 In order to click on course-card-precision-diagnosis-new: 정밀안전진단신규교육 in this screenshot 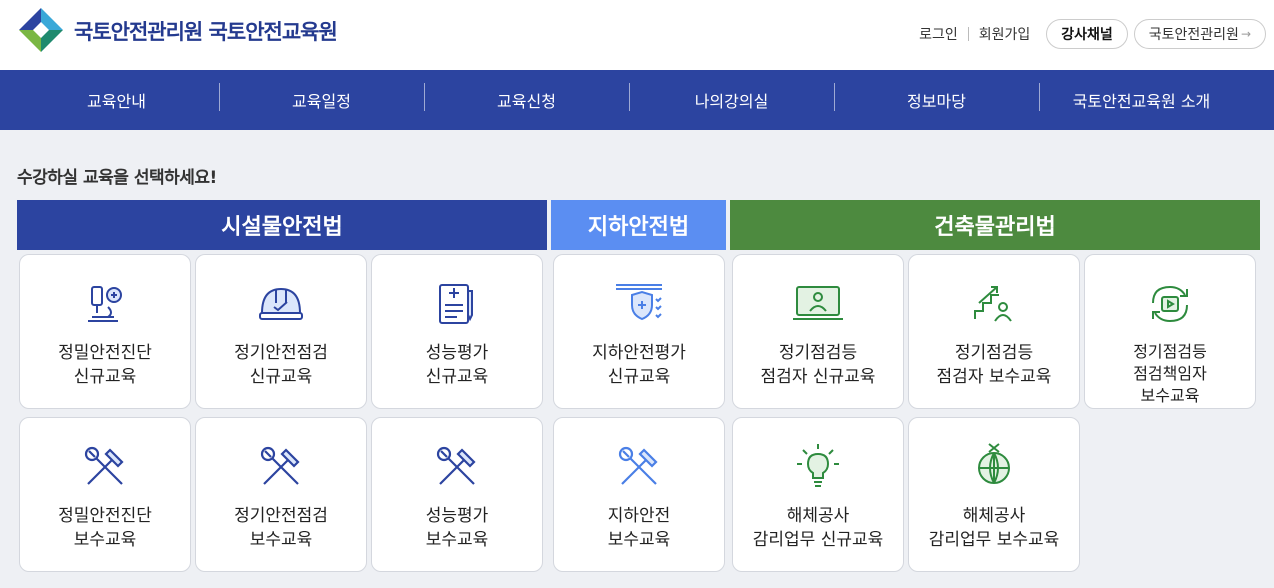, I will do `click(105, 331)`.